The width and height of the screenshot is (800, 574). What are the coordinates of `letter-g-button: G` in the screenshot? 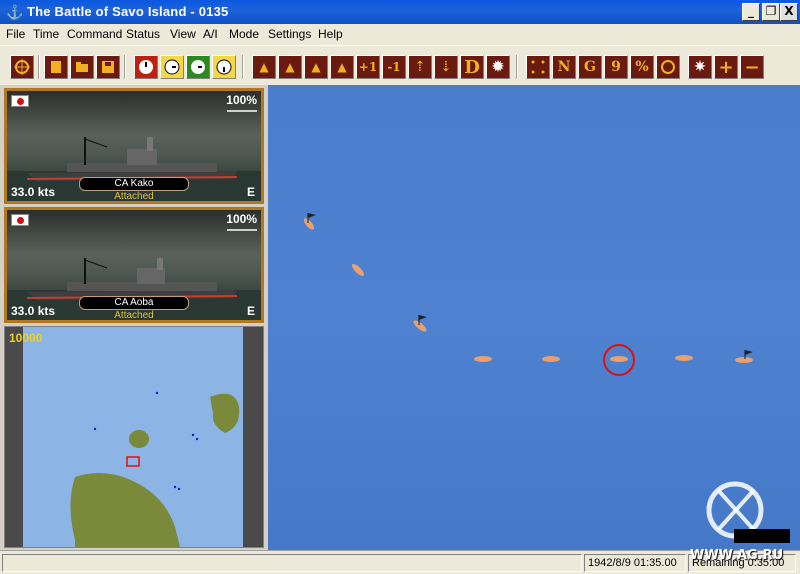 It's located at (590, 67).